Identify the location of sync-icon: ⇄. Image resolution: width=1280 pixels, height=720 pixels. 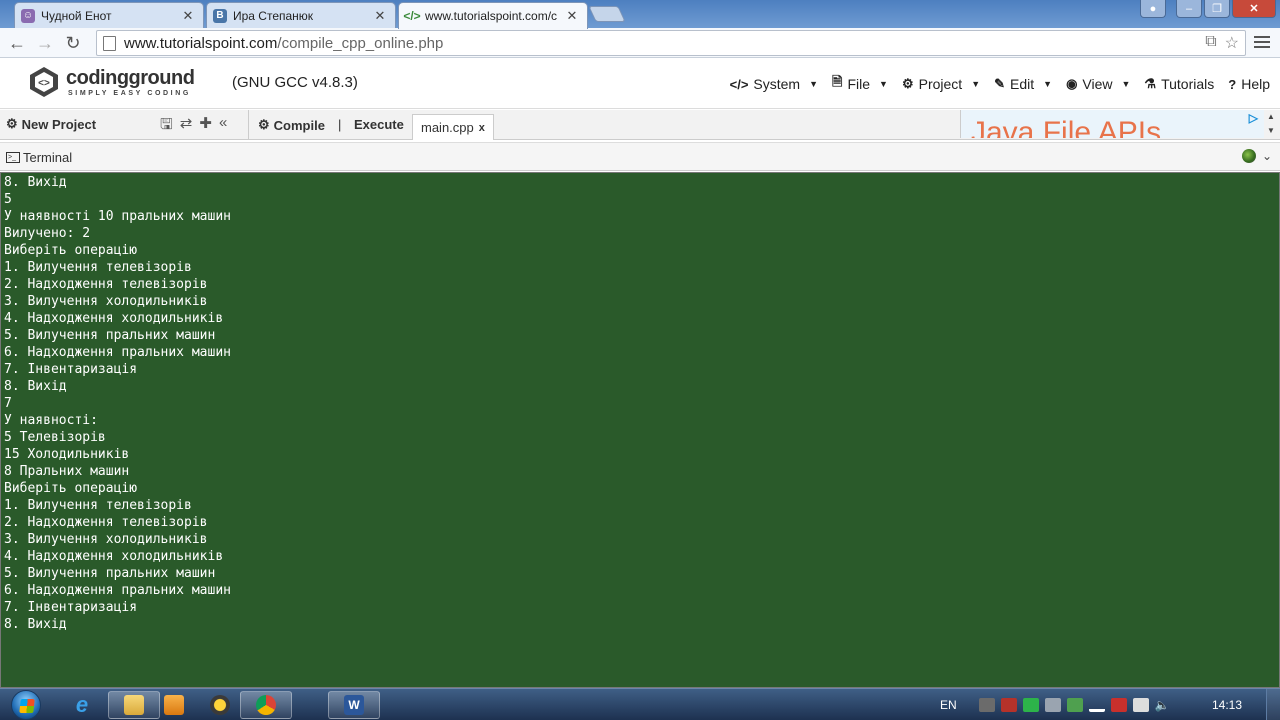
(186, 126).